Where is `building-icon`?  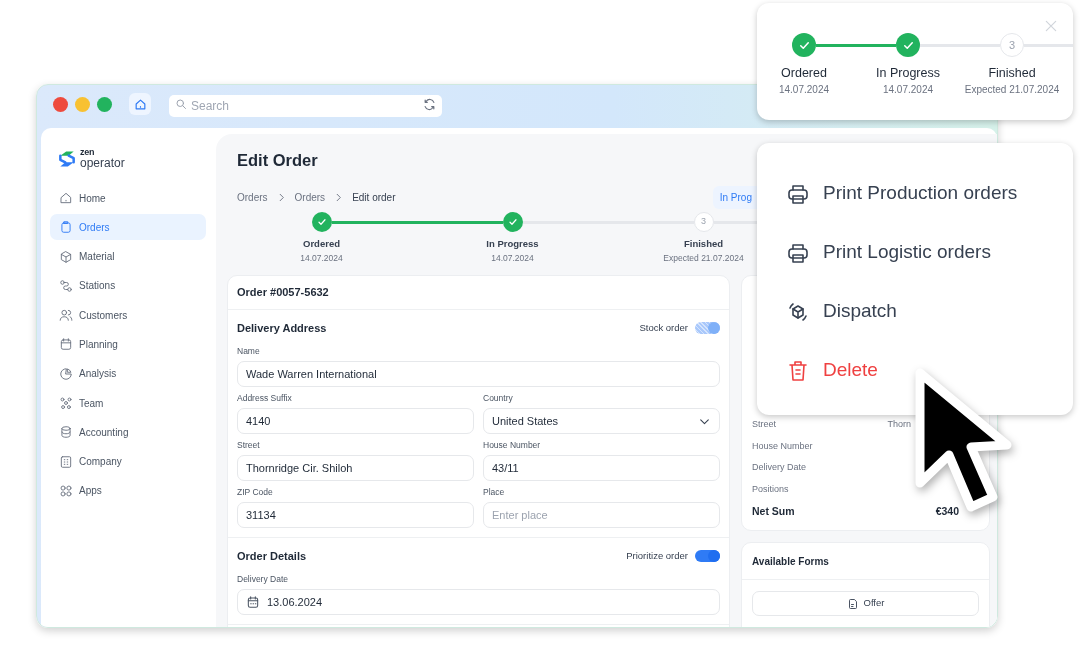
building-icon is located at coordinates (66, 461).